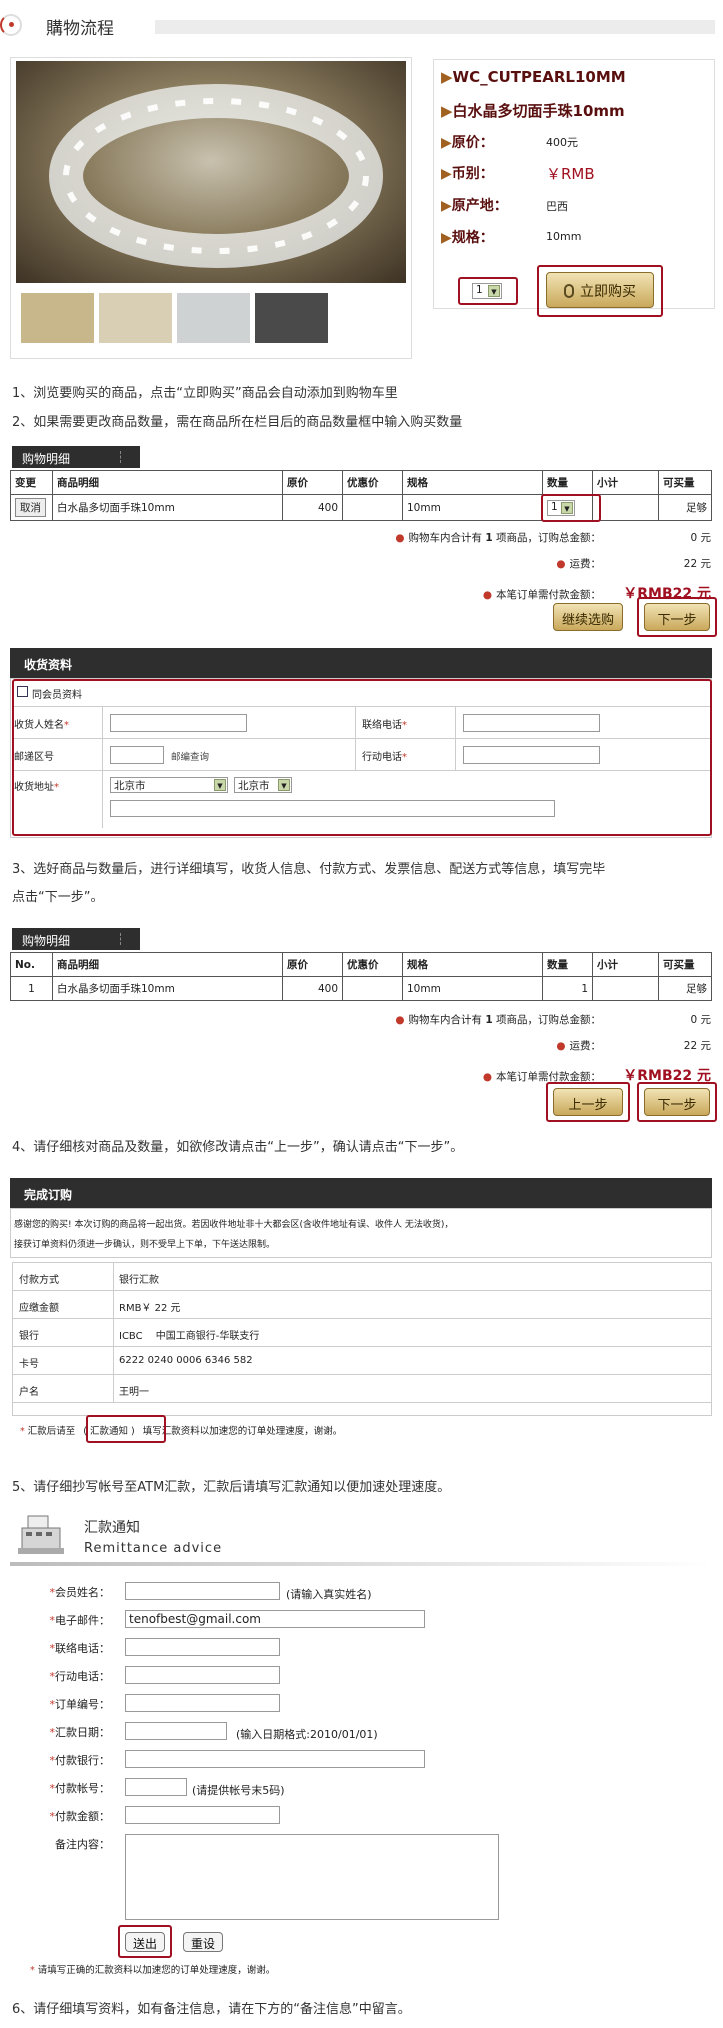 The height and width of the screenshot is (2028, 723). What do you see at coordinates (58, 897) in the screenshot?
I see `step-3-text-2: 点击“下一步”。` at bounding box center [58, 897].